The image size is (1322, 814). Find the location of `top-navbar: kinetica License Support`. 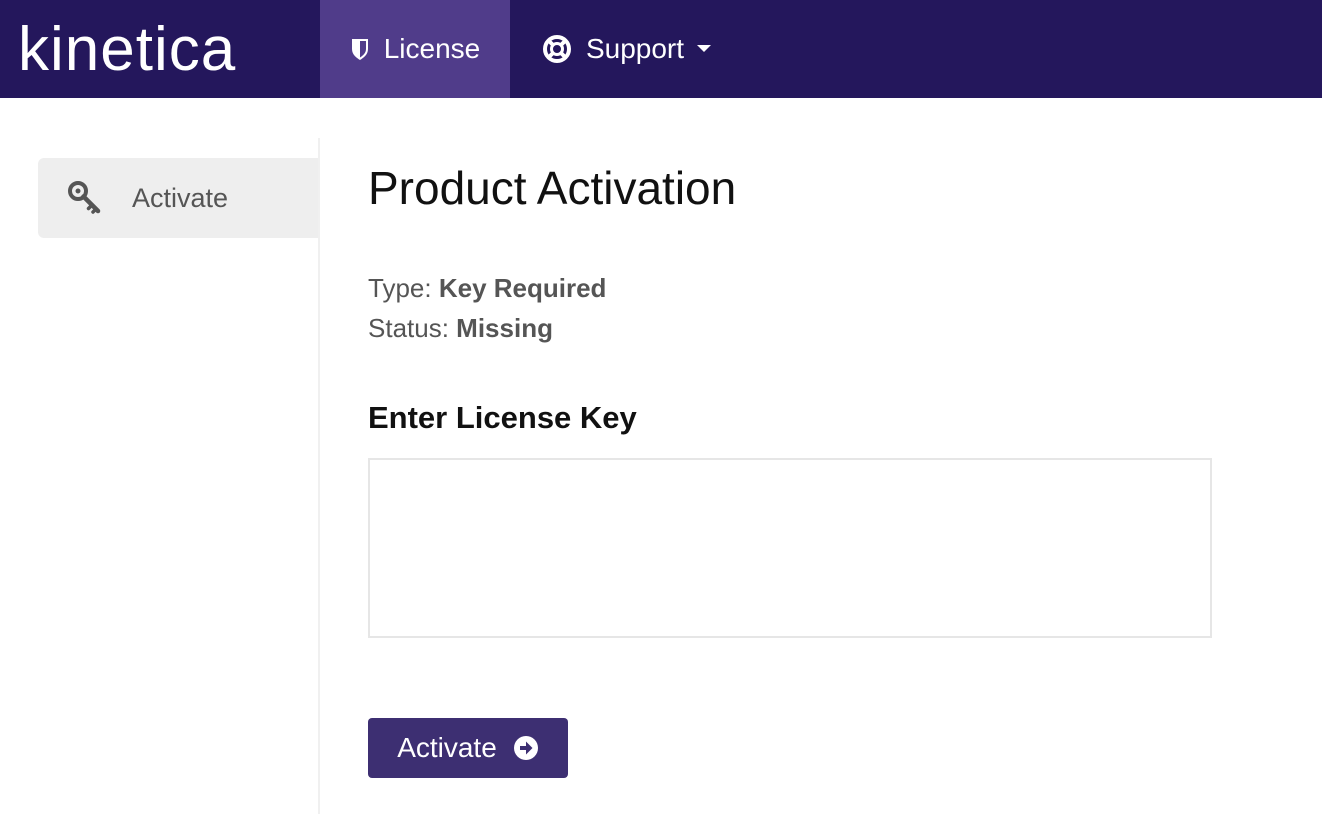

top-navbar: kinetica License Support is located at coordinates (661, 49).